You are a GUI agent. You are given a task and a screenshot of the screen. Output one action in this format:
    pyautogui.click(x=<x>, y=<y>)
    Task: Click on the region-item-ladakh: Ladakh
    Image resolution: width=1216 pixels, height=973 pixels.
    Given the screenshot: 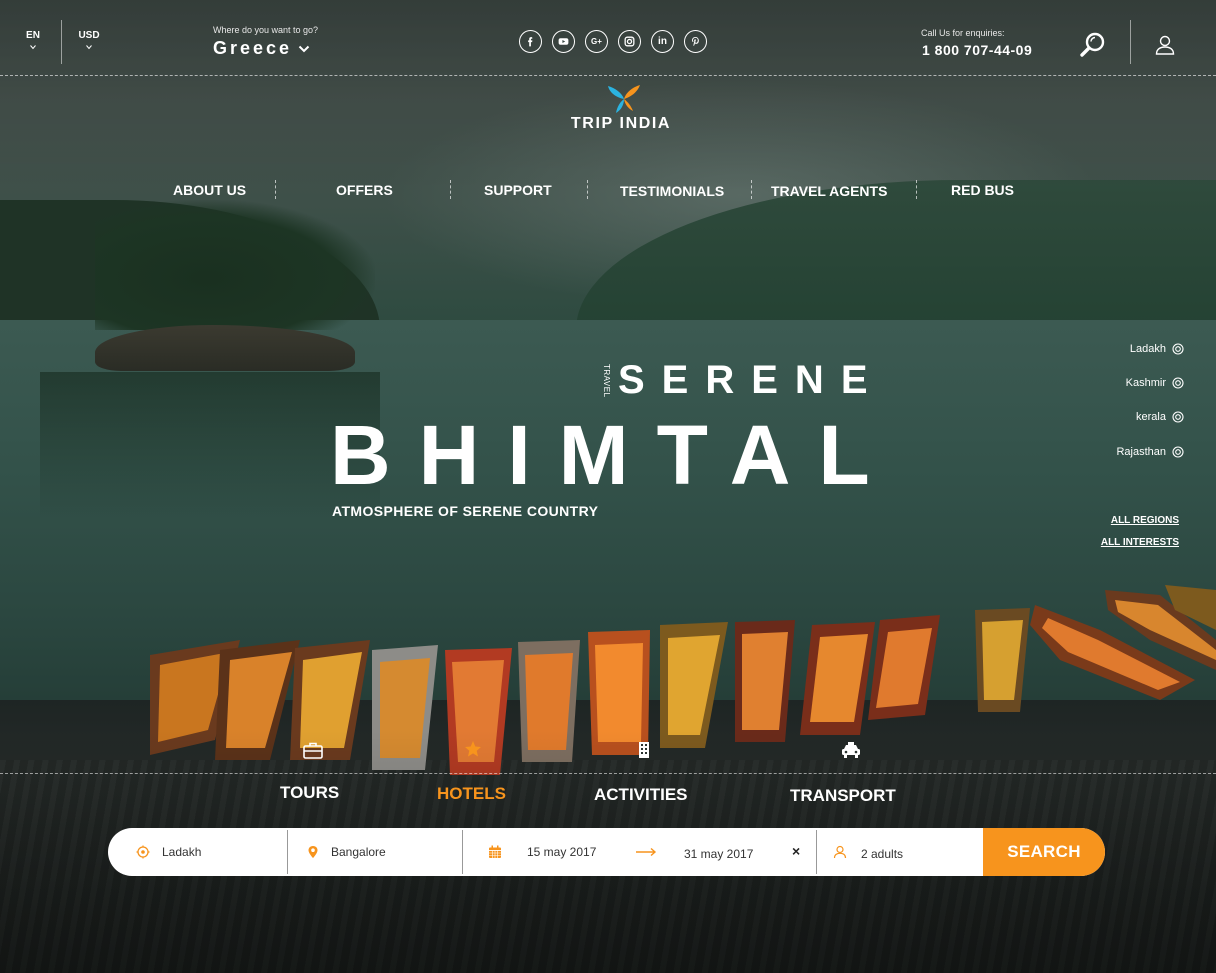 What is the action you would take?
    pyautogui.click(x=1157, y=349)
    